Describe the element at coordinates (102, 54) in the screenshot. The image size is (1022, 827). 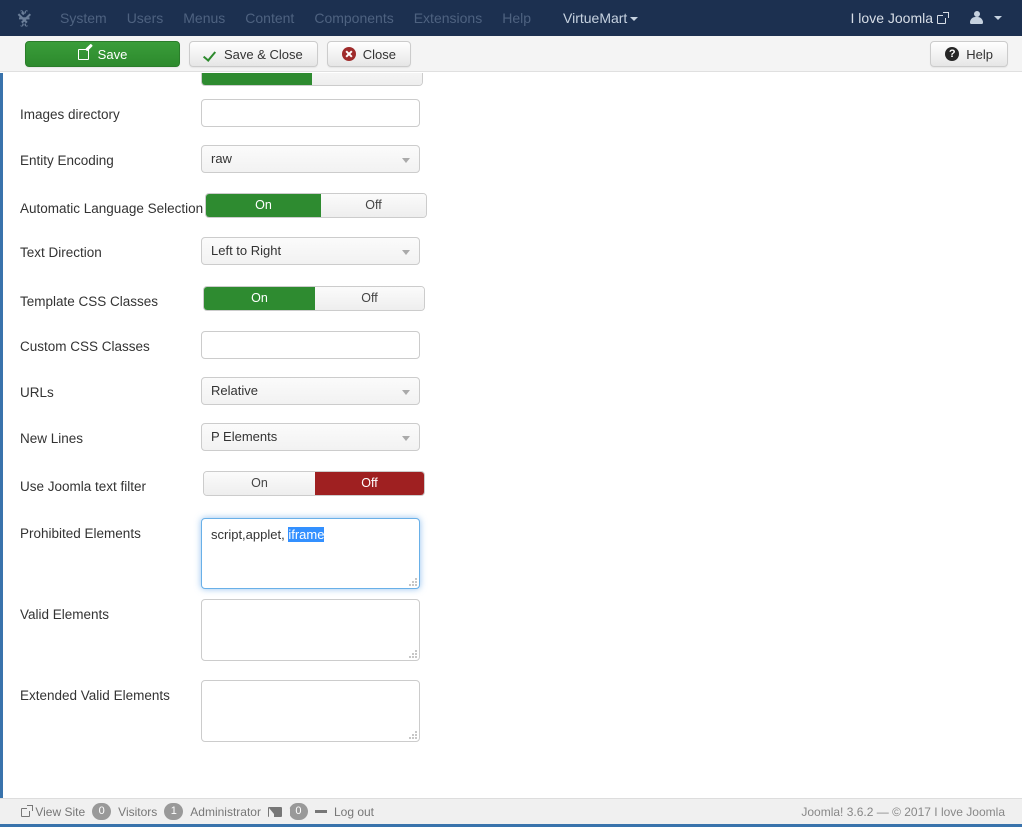
I see `save-button: Save` at that location.